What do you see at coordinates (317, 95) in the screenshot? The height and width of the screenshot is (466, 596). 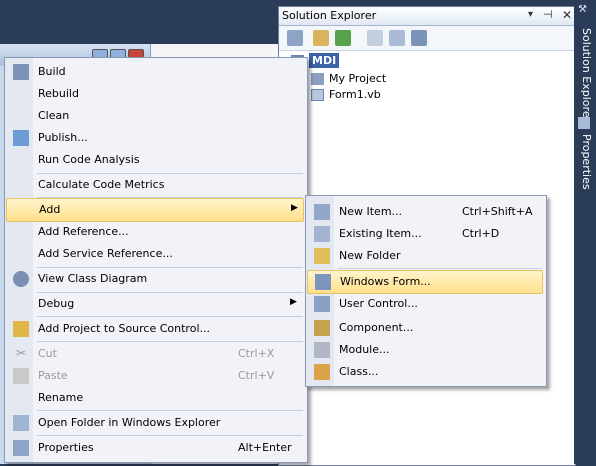 I see `form-file-icon` at bounding box center [317, 95].